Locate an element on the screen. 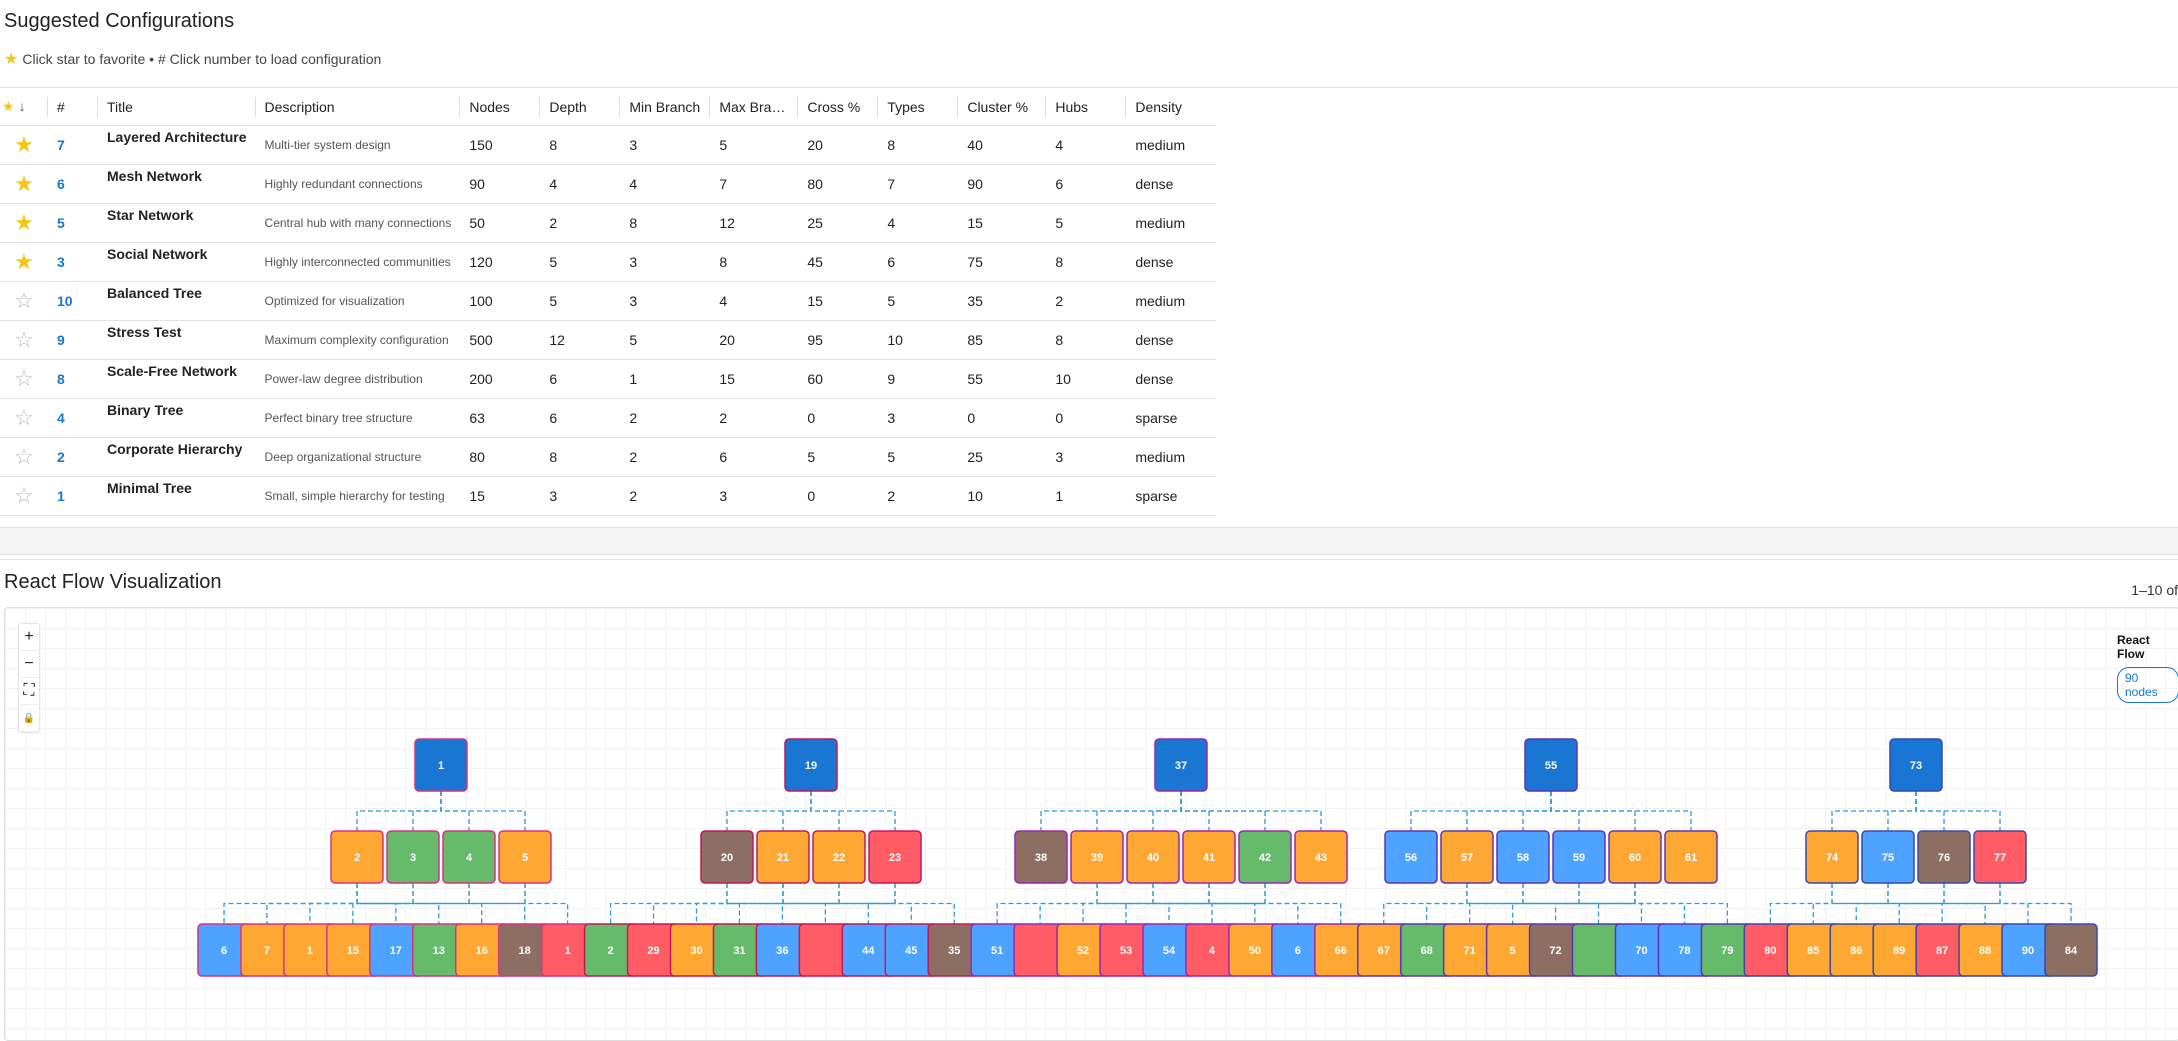 The height and width of the screenshot is (1041, 2178). cell-types: 2 is located at coordinates (918, 496).